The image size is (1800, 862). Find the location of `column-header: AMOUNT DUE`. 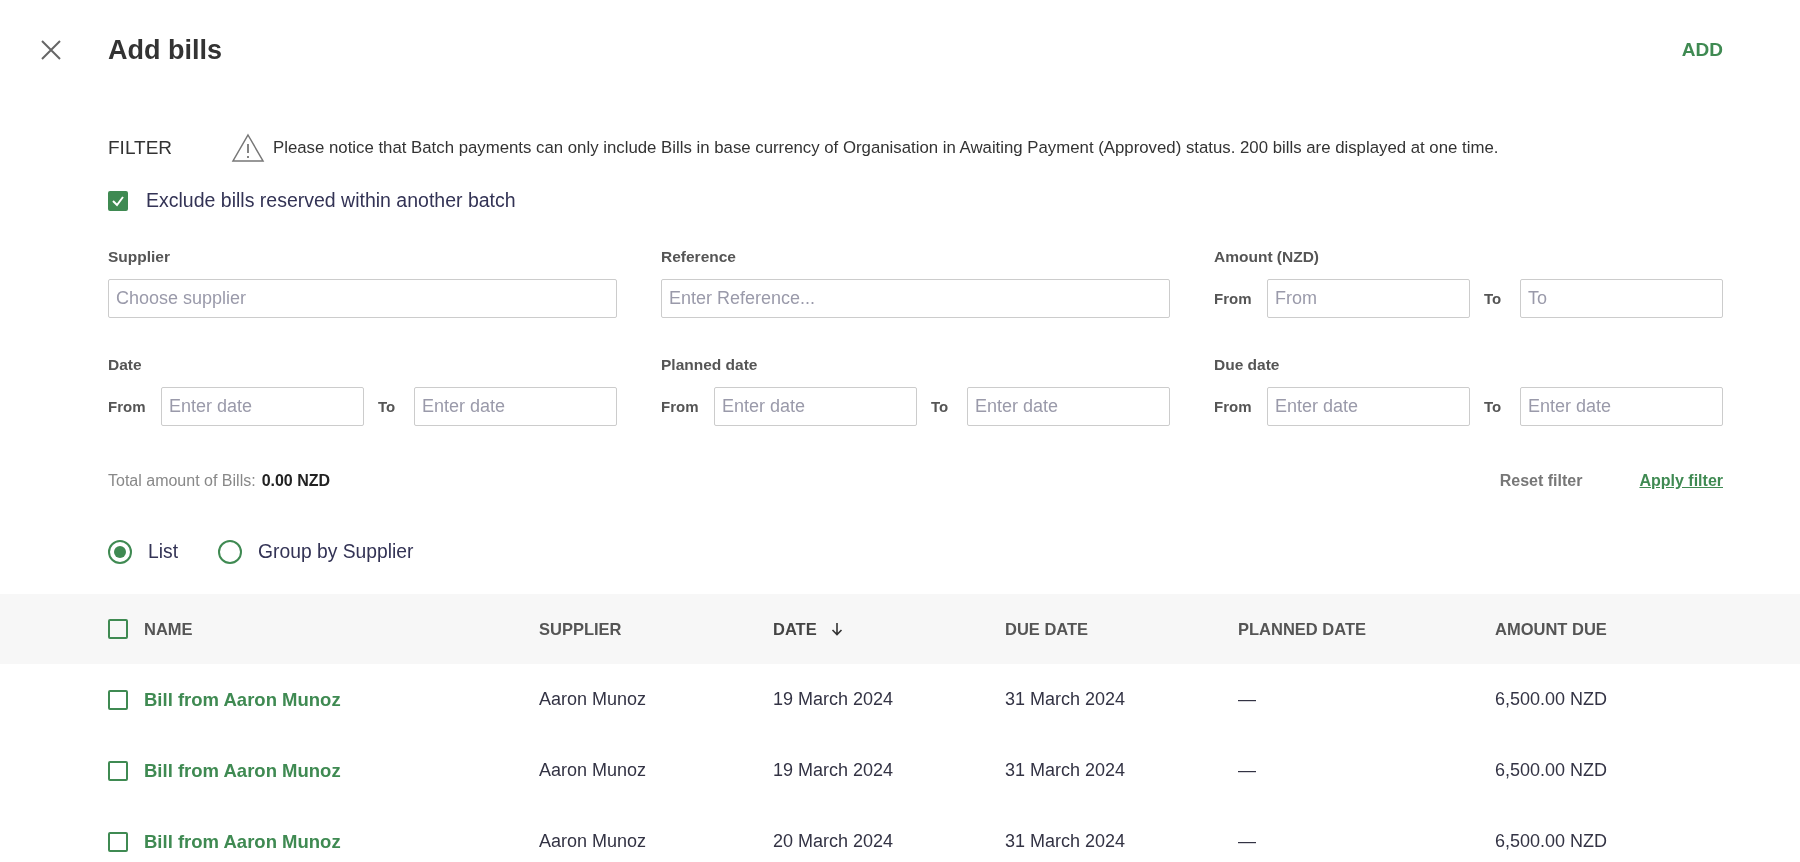

column-header: AMOUNT DUE is located at coordinates (1551, 629).